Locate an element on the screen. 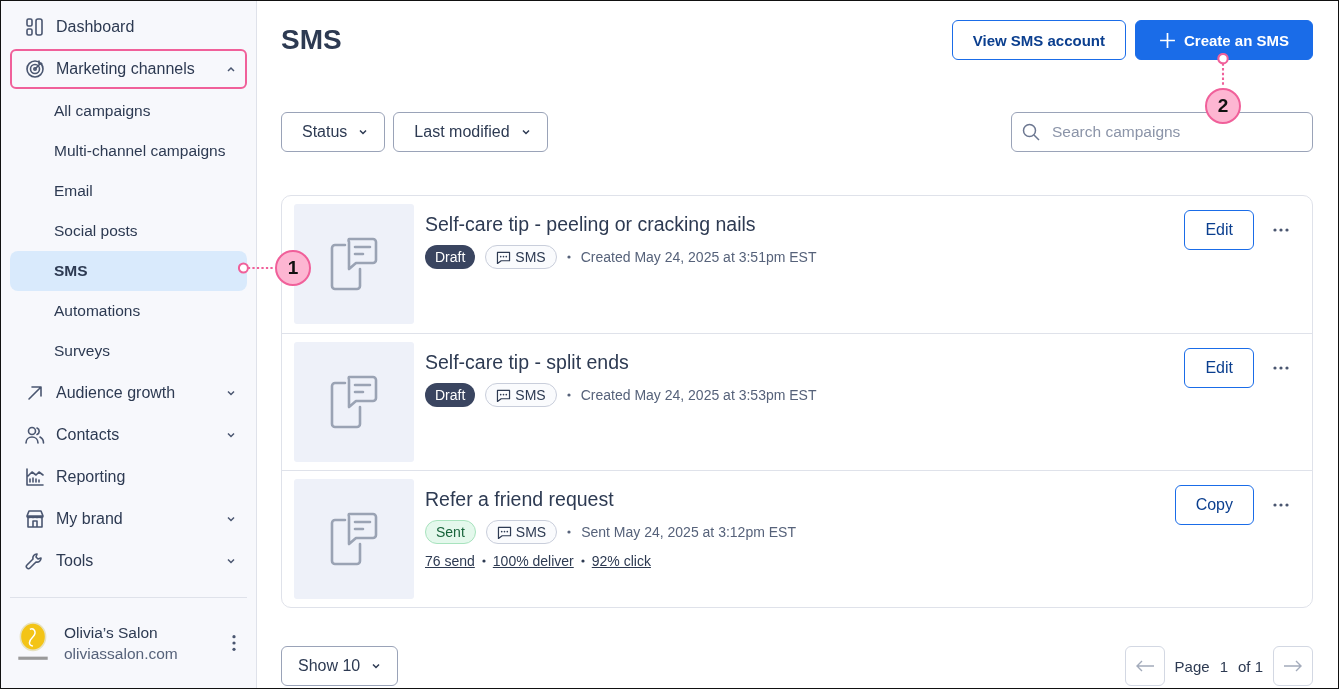  campaign-title: Self-care tip - peeling or cracking nails is located at coordinates (805, 224).